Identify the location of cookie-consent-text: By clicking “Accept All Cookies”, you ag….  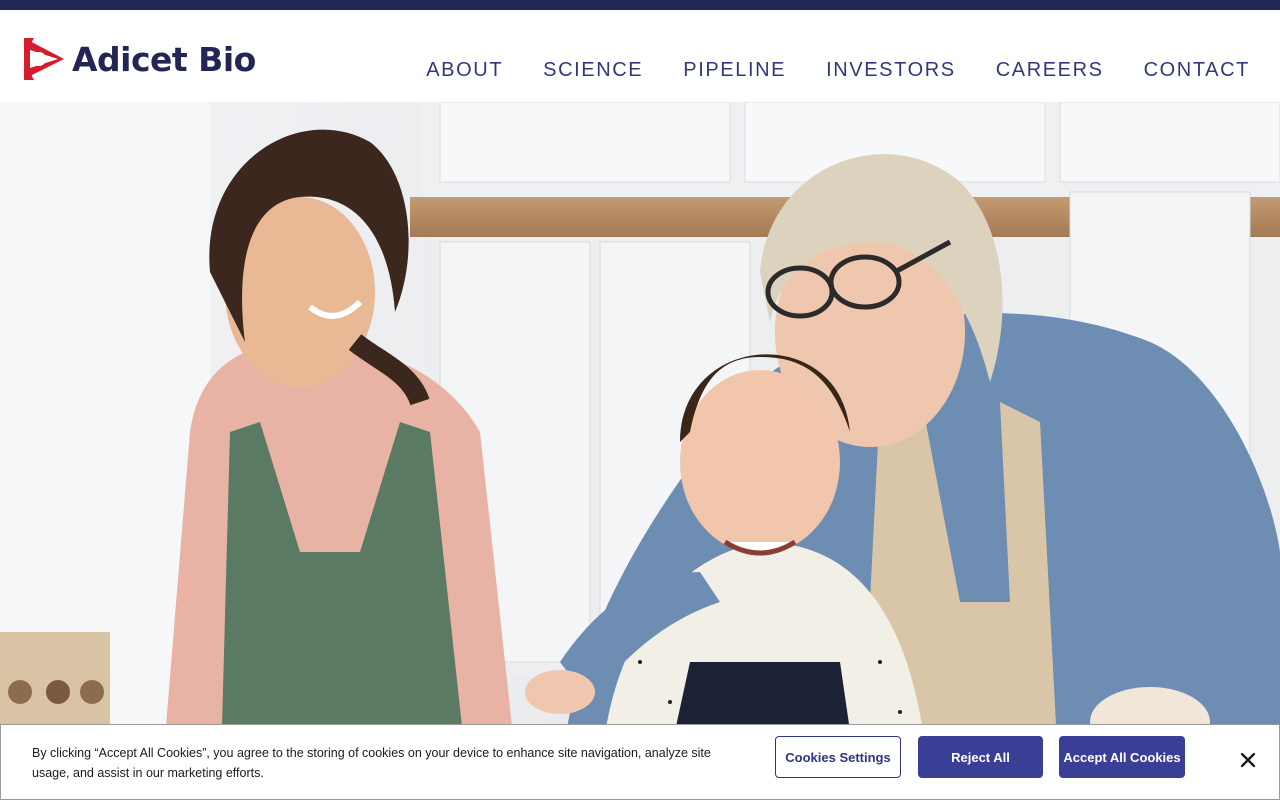
(371, 763).